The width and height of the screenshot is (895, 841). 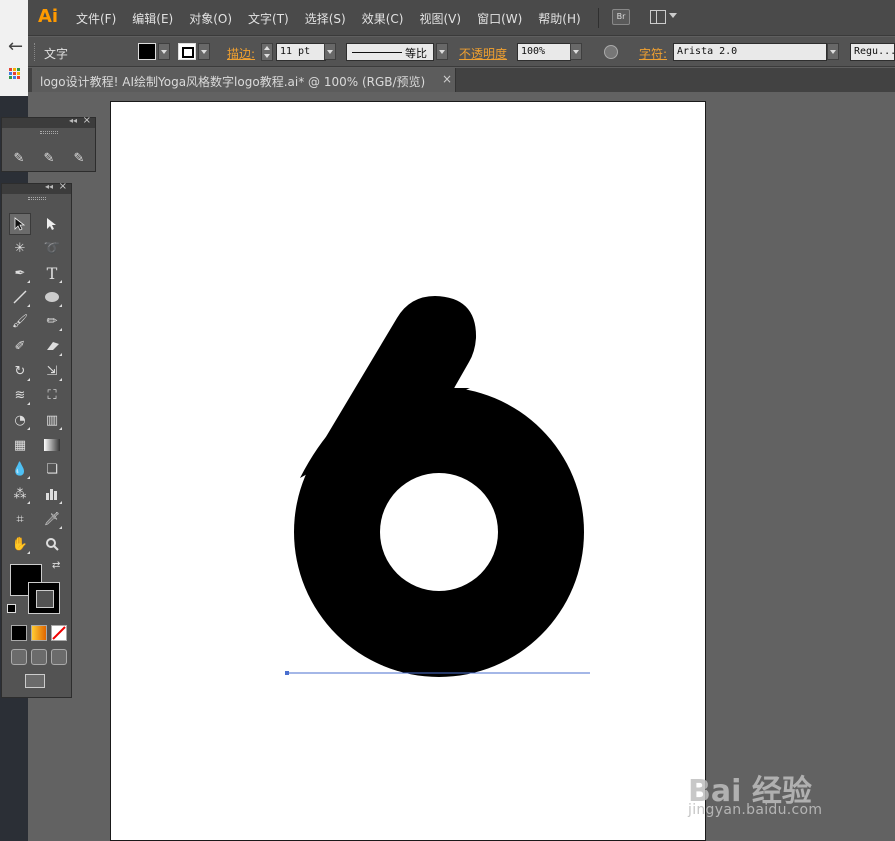 I want to click on stroke-profile-line, so click(x=377, y=52).